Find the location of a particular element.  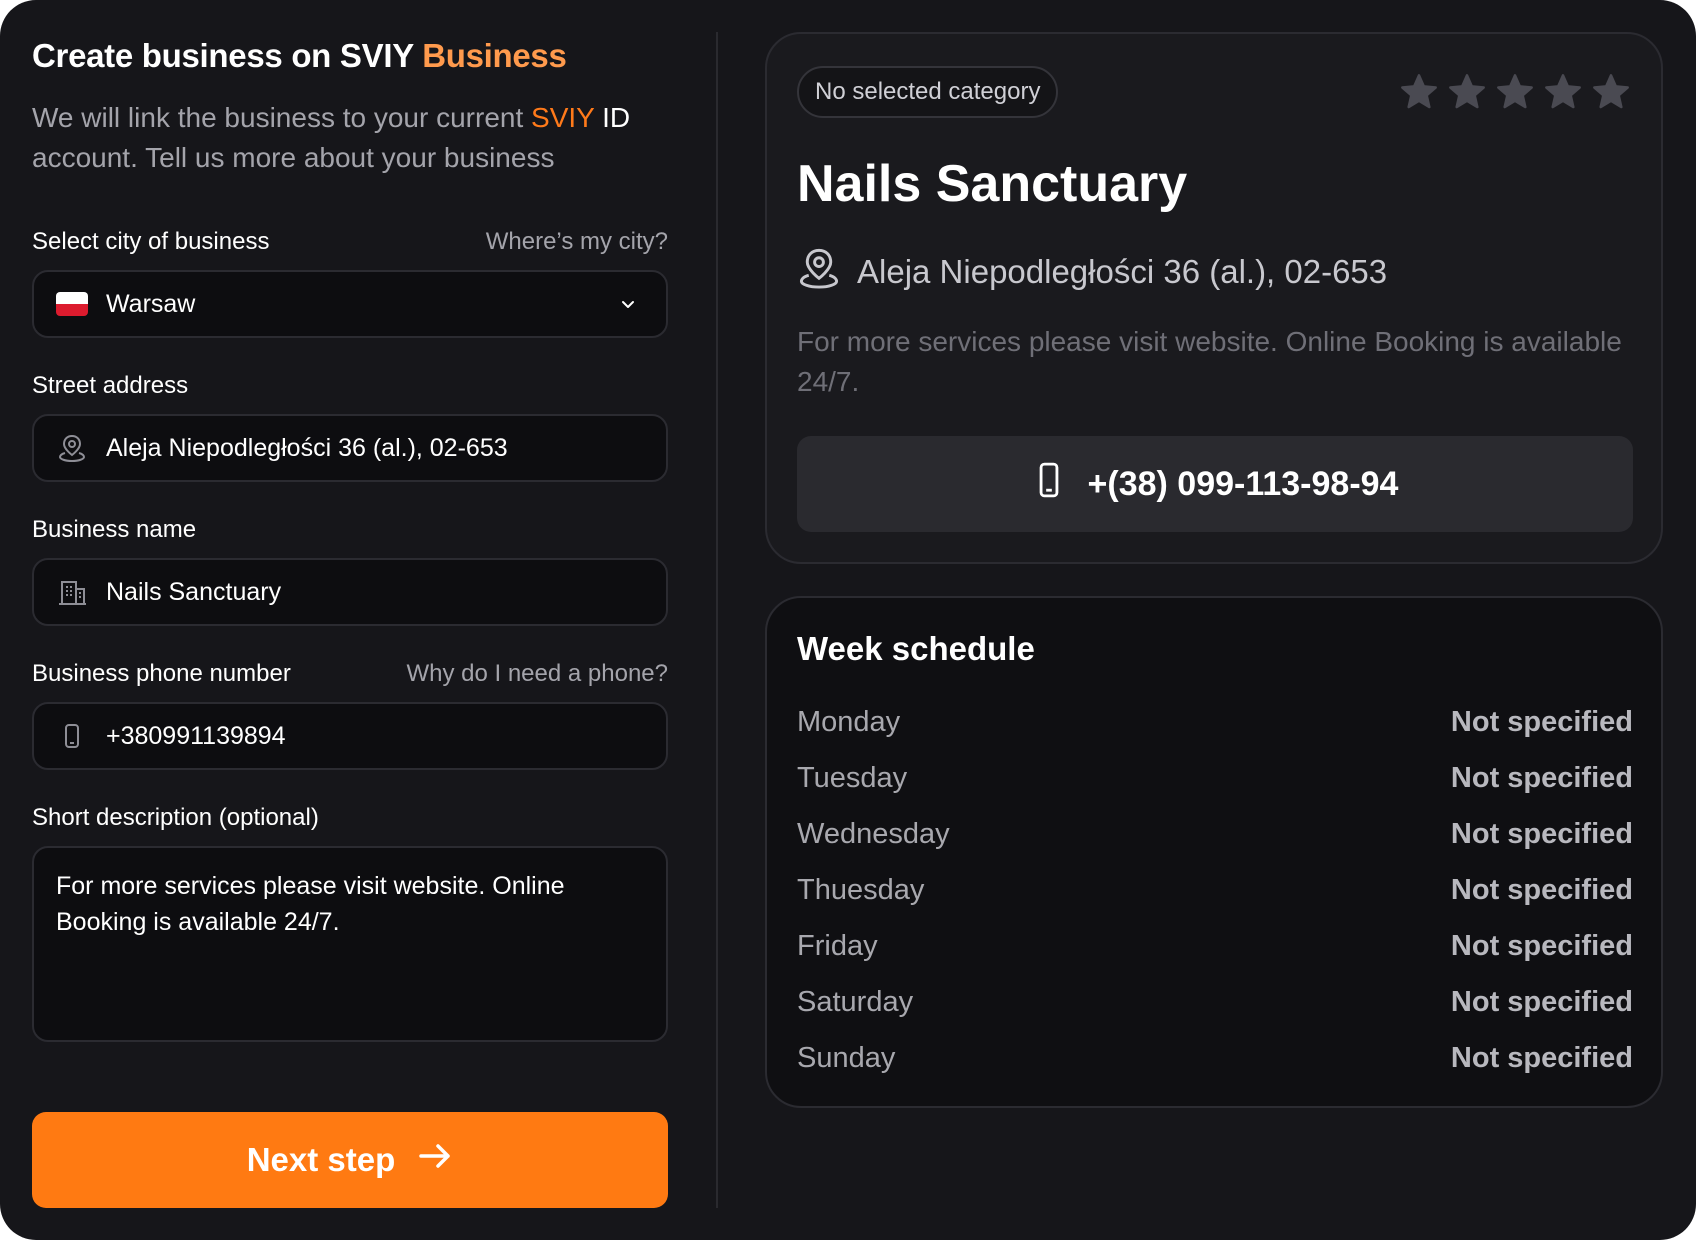

title-brand-suffix: Business is located at coordinates (494, 55).